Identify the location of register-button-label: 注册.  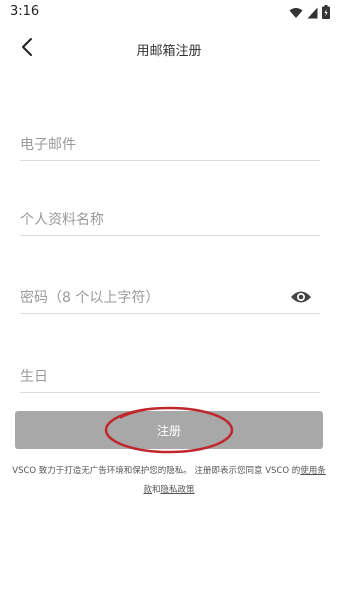
(168, 430).